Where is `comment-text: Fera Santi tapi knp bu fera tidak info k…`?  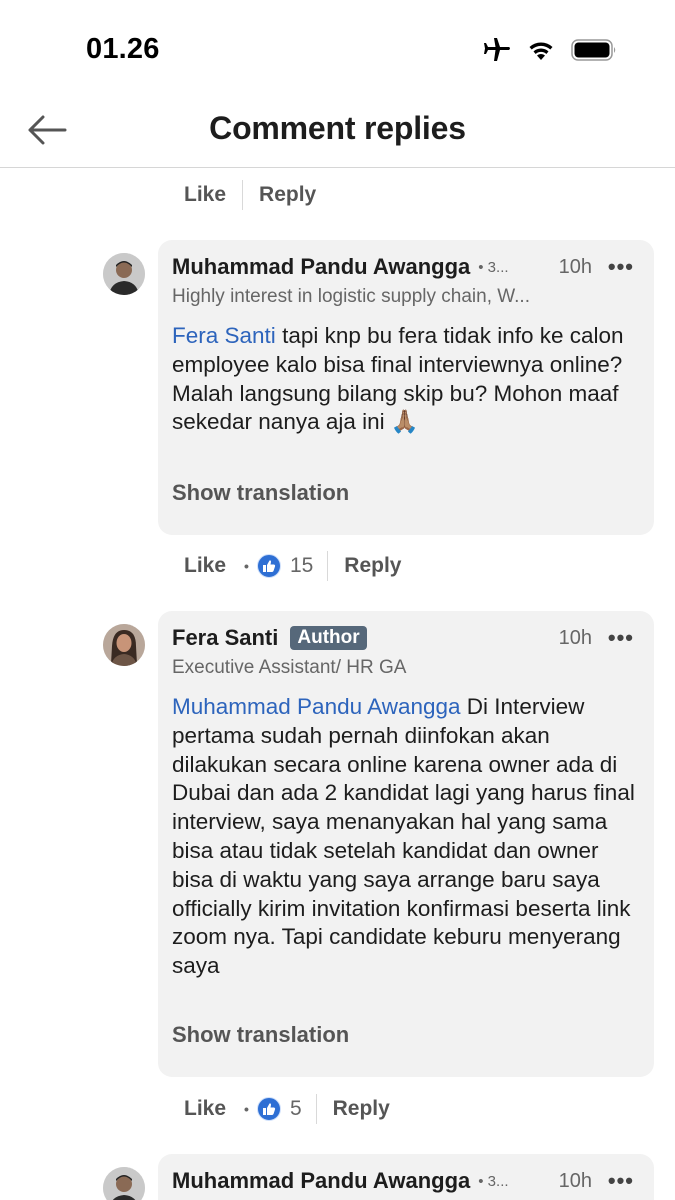
comment-text: Fera Santi tapi knp bu fera tidak info k… is located at coordinates (407, 379).